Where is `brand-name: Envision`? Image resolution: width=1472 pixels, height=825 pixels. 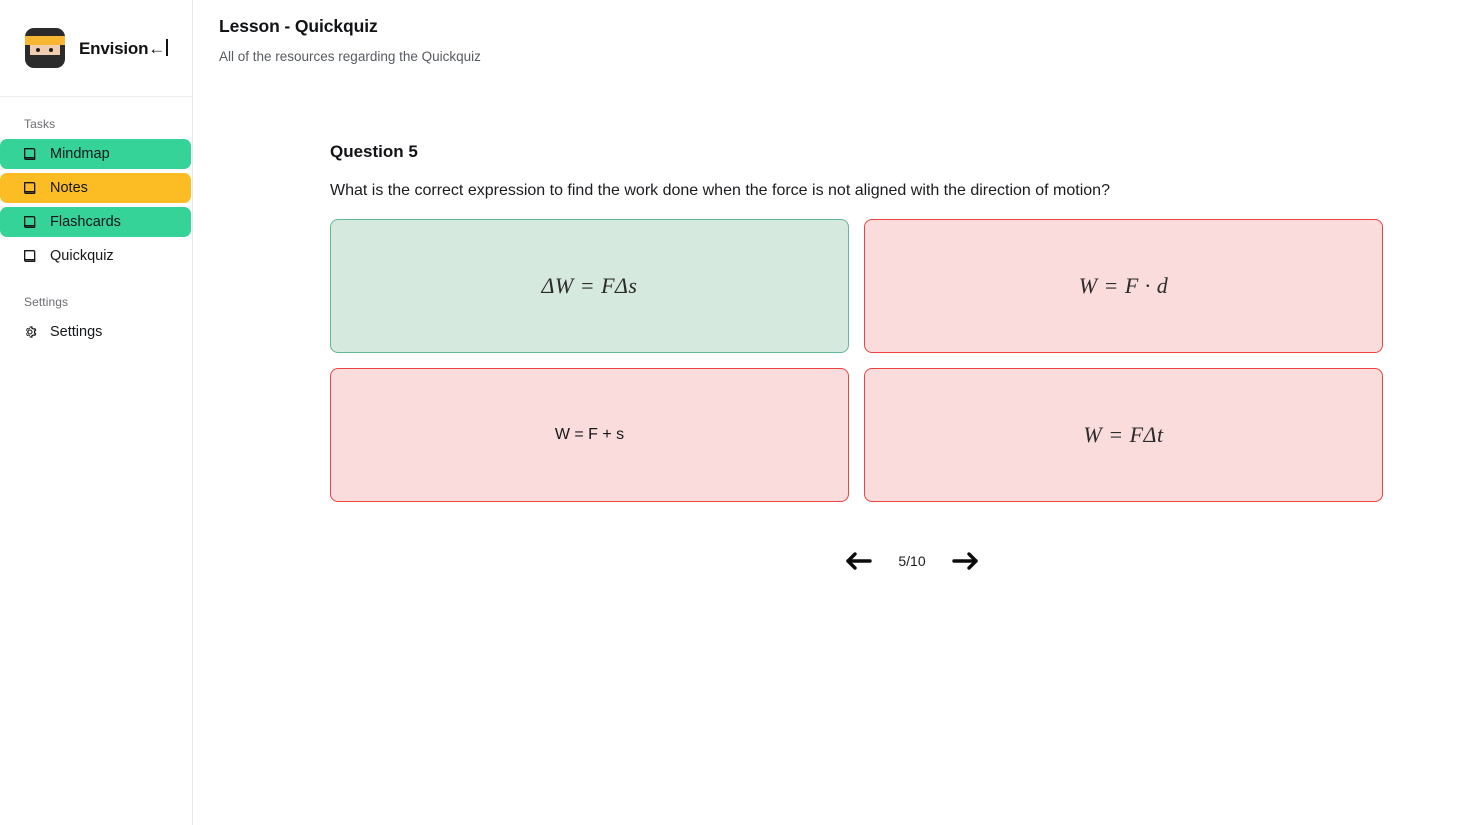 brand-name: Envision is located at coordinates (114, 48).